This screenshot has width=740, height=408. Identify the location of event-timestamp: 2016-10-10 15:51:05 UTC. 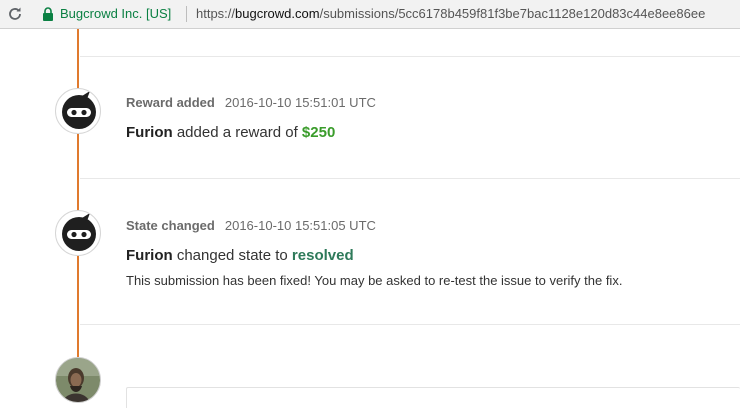
(300, 225).